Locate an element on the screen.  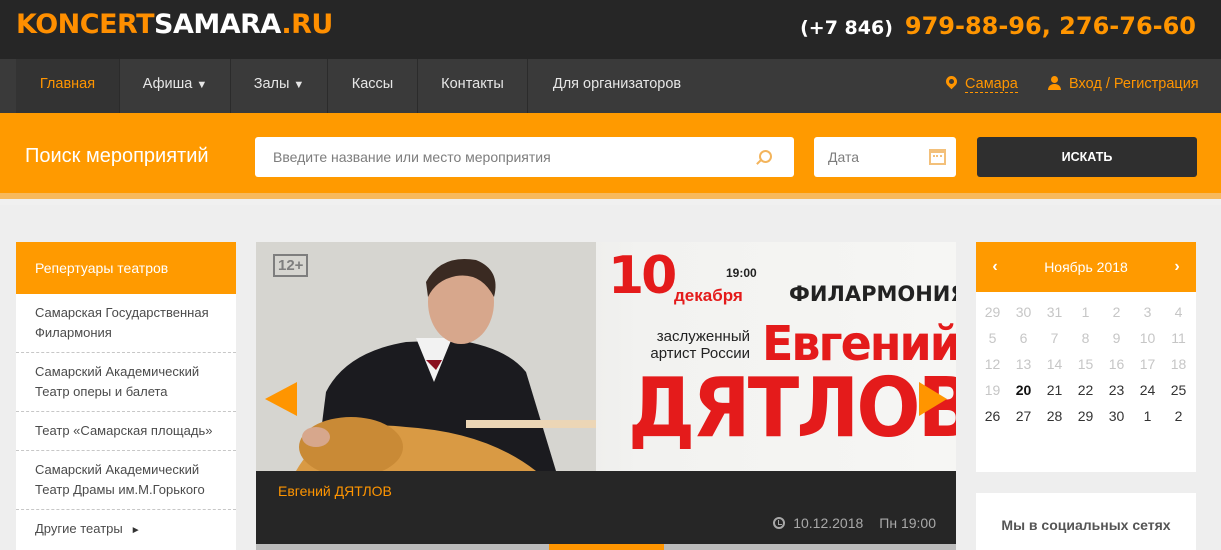
banner-time: 19:00 is located at coordinates (741, 273).